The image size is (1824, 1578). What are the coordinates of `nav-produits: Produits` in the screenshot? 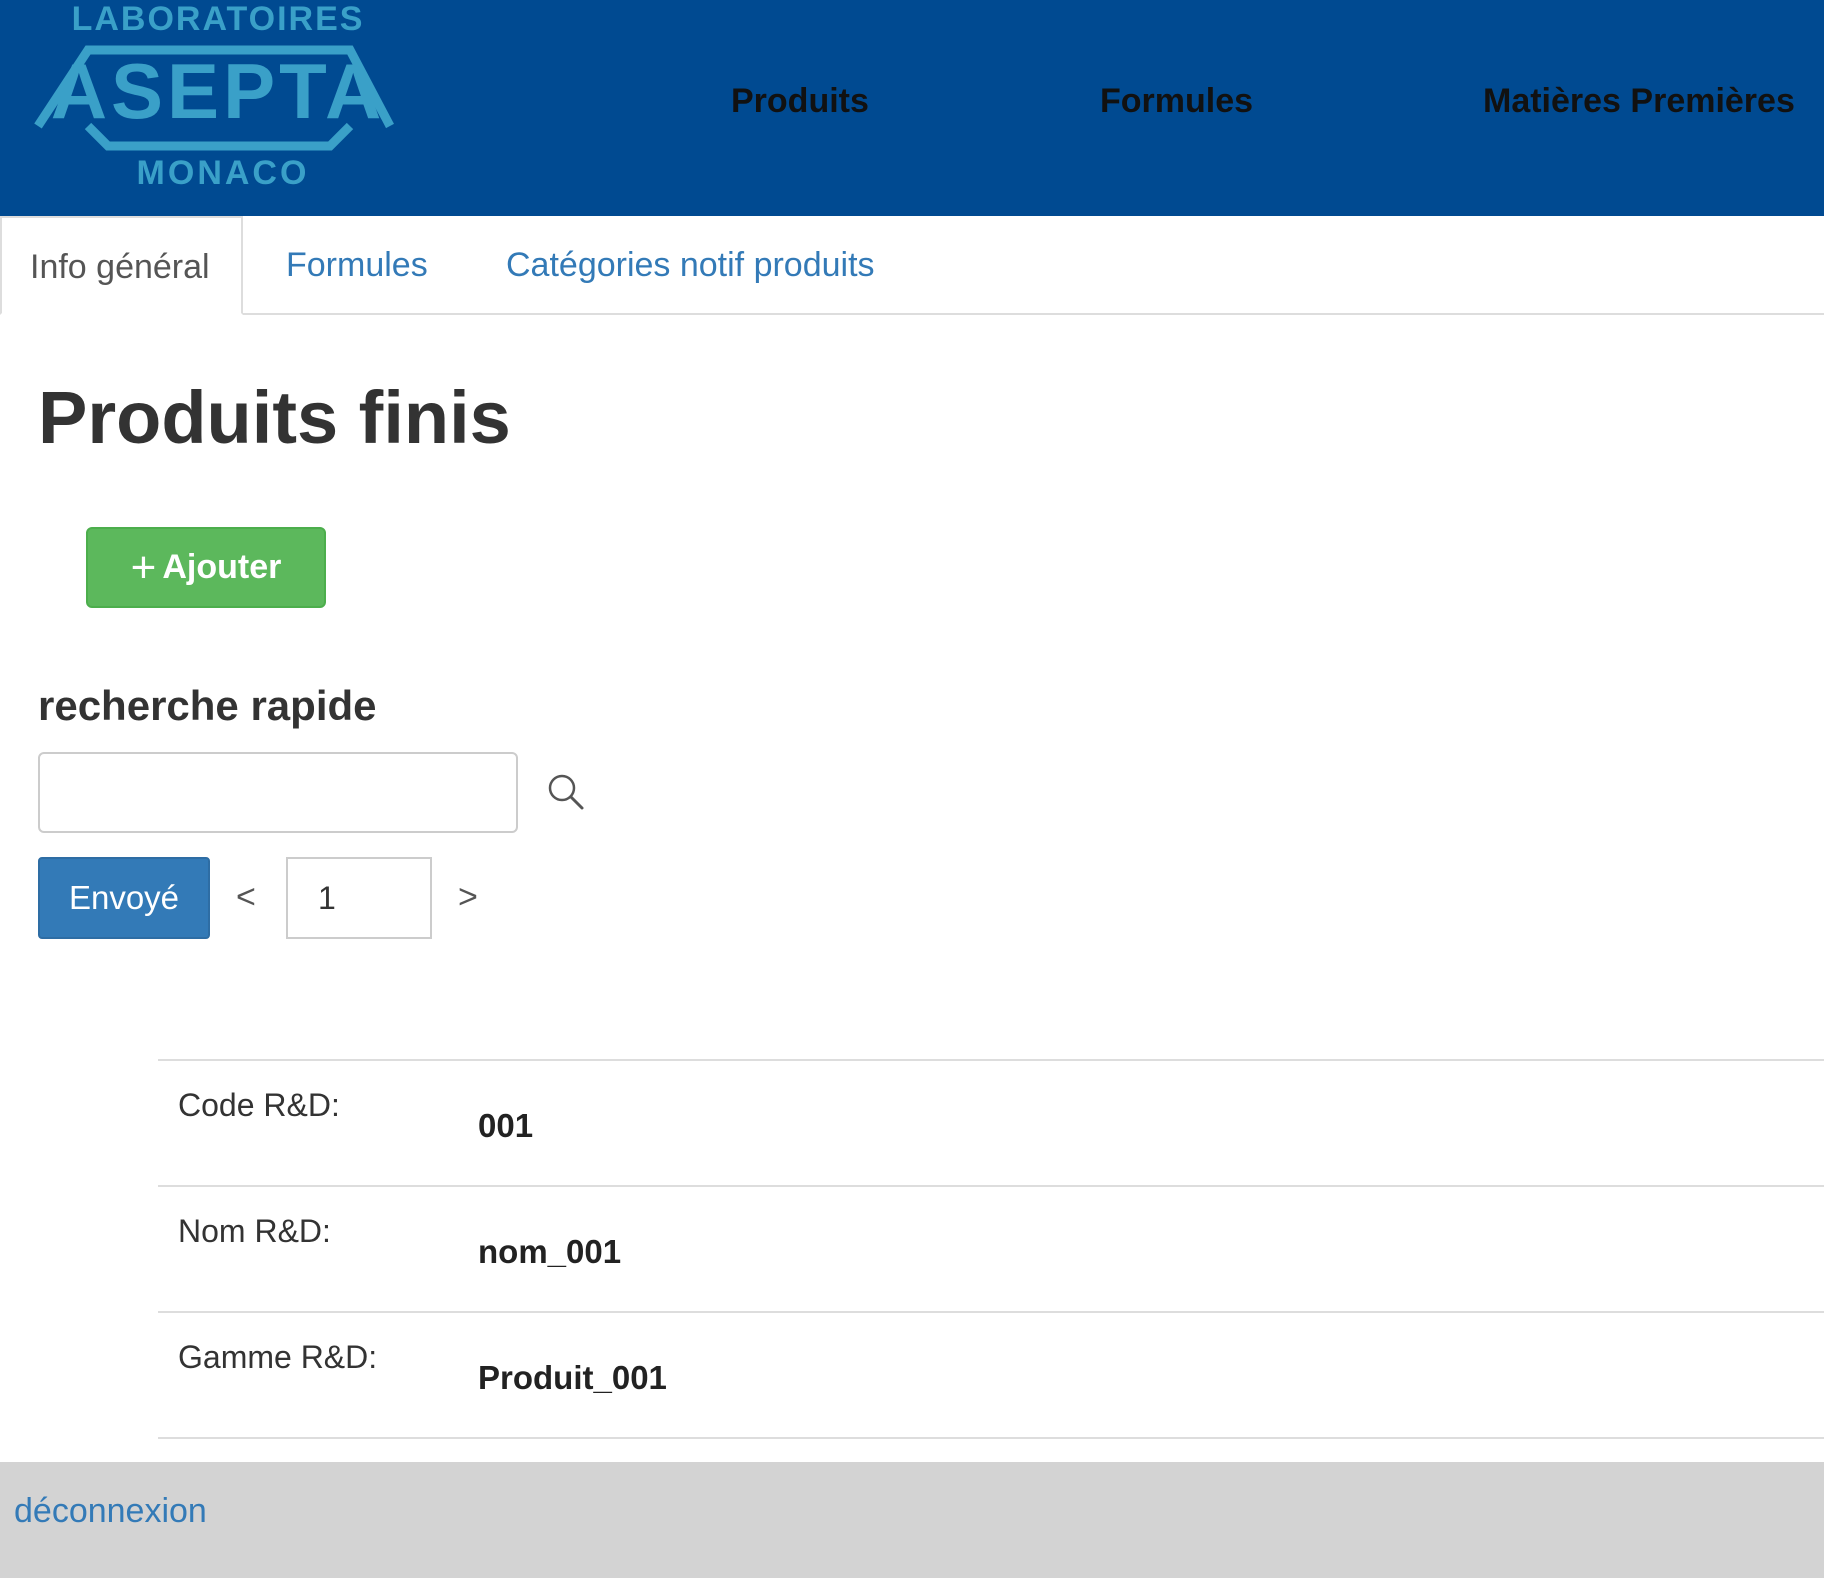 It's located at (800, 101).